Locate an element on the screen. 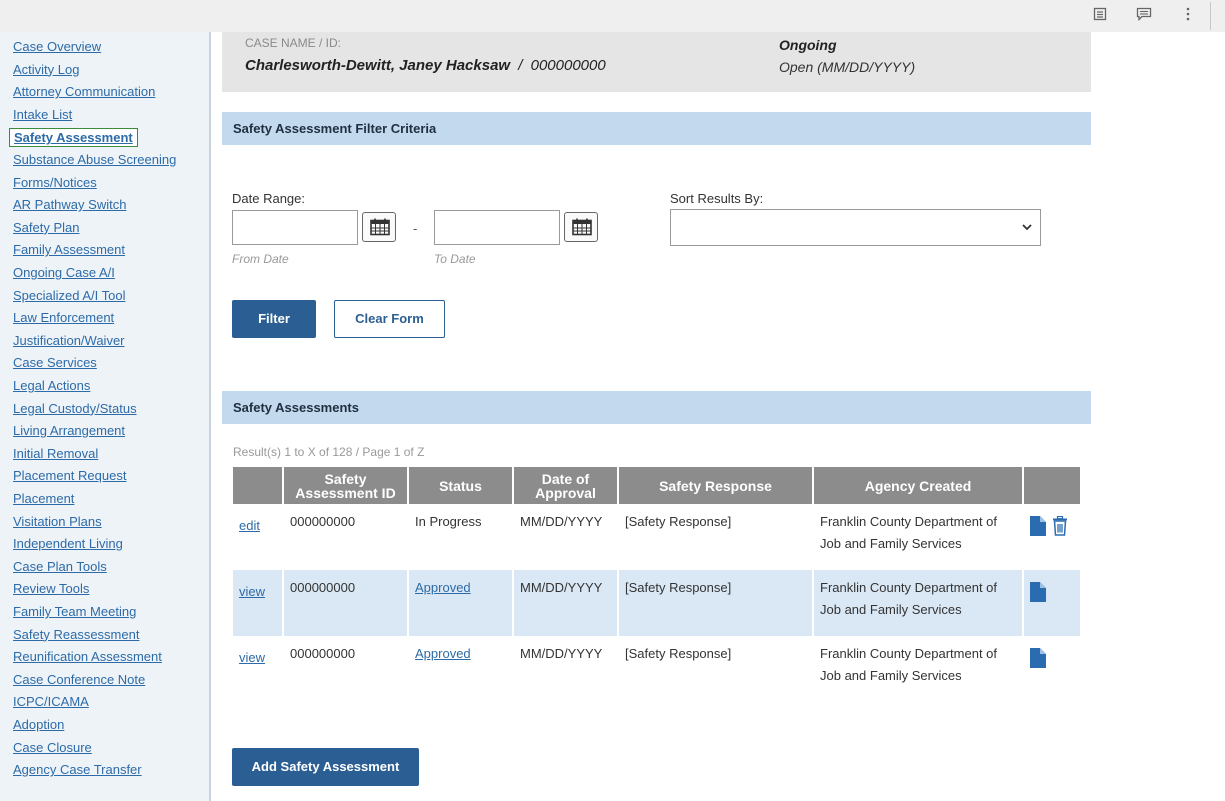 Image resolution: width=1225 pixels, height=801 pixels. sidebar-item-icpc-icama: ICPC/ICAMA is located at coordinates (51, 702).